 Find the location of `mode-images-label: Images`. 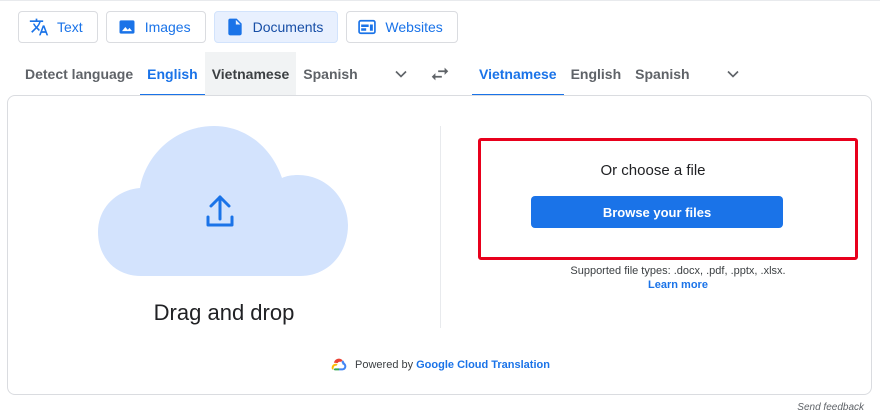

mode-images-label: Images is located at coordinates (167, 27).